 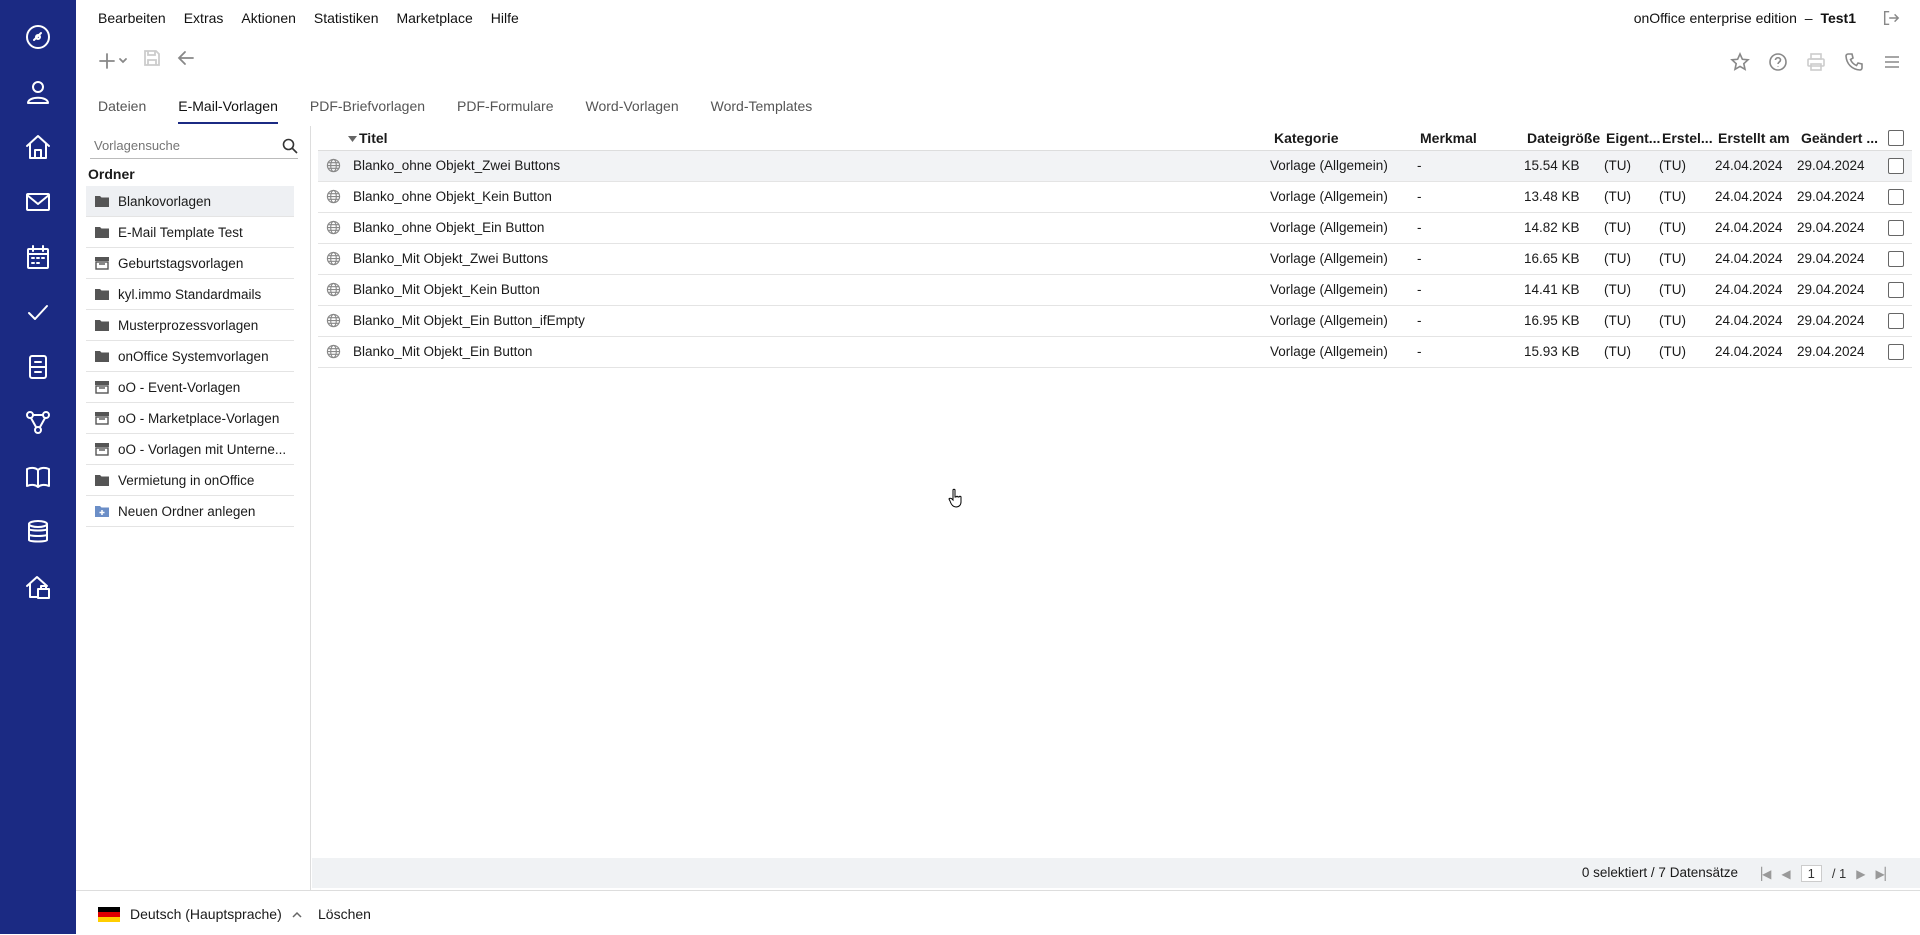 What do you see at coordinates (190, 263) in the screenshot?
I see `folder-item: Geburtstagsvorlagen` at bounding box center [190, 263].